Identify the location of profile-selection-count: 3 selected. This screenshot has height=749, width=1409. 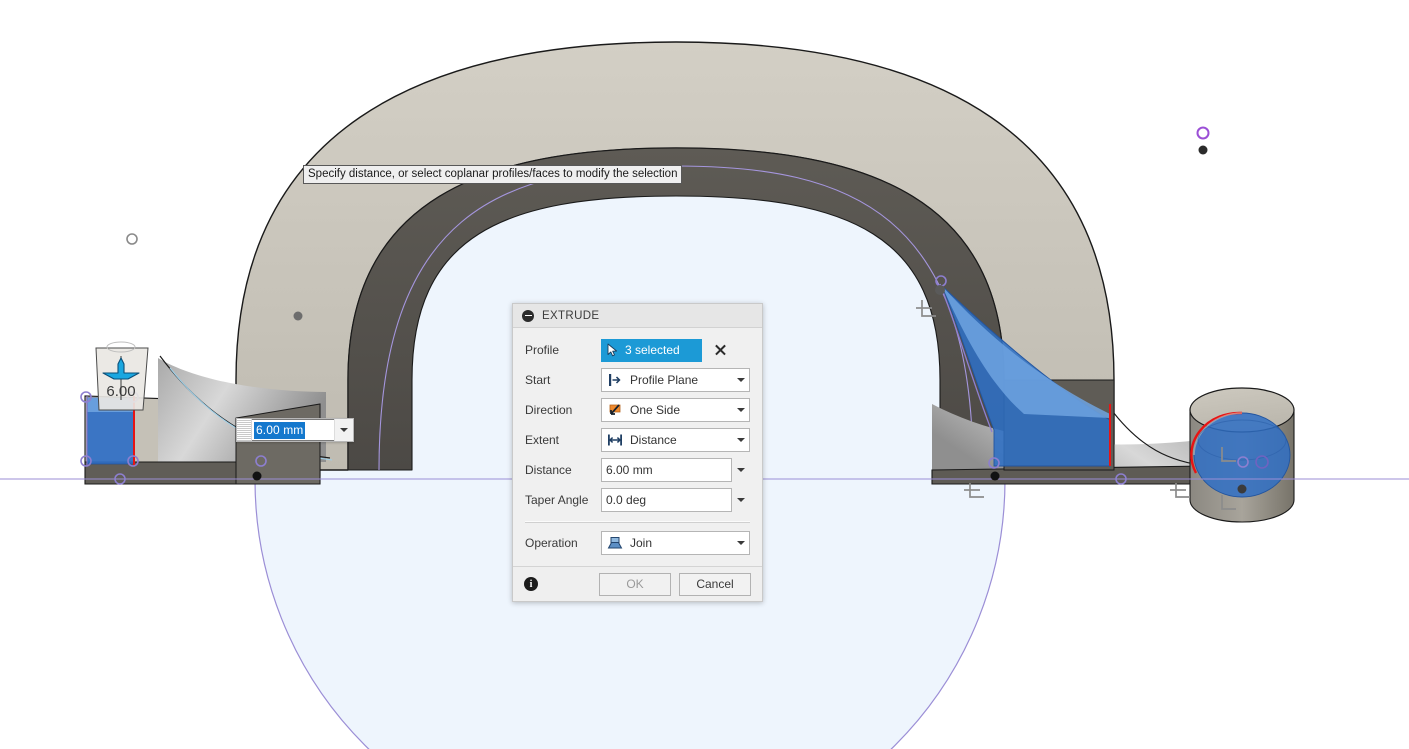
(652, 350).